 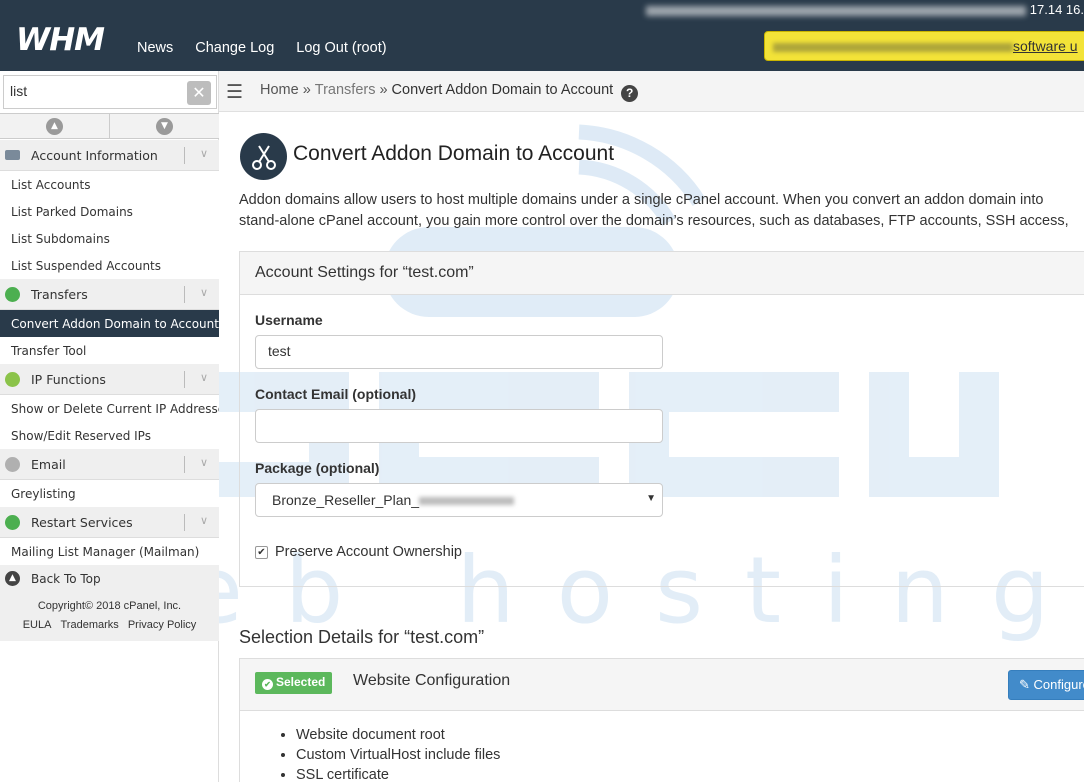 What do you see at coordinates (893, 47) in the screenshot?
I see `redacted-notice-text` at bounding box center [893, 47].